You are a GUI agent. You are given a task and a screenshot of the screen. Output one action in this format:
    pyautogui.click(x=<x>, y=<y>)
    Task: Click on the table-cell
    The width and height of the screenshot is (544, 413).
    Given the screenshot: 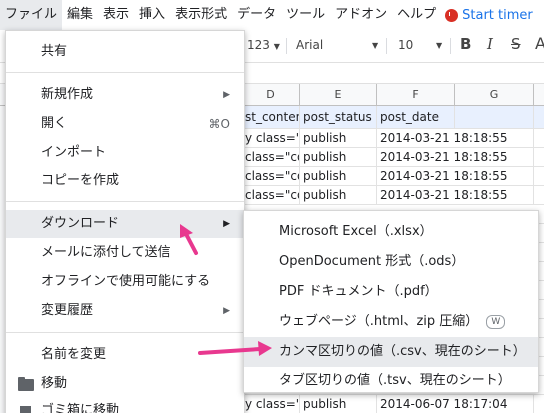 What is the action you would take?
    pyautogui.click(x=494, y=117)
    